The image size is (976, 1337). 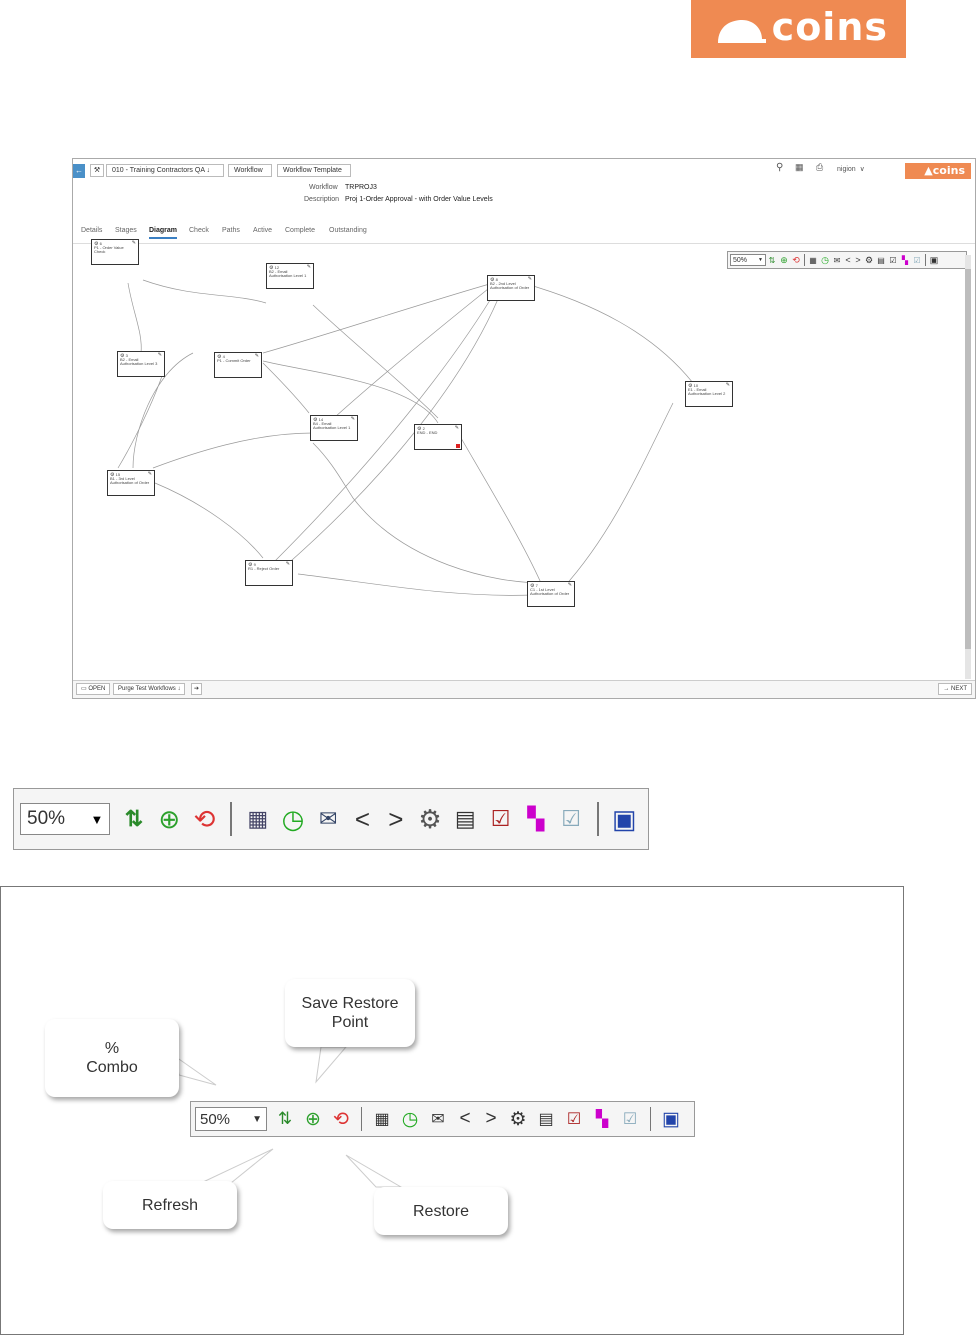 I want to click on diagram-toolbar: 50% ▼ ⇅ ⊕ ⟲ ▦ ◷ ✉ < > ⚙ ▤ ☑ ▚ ☑ ▣, so click(x=331, y=819).